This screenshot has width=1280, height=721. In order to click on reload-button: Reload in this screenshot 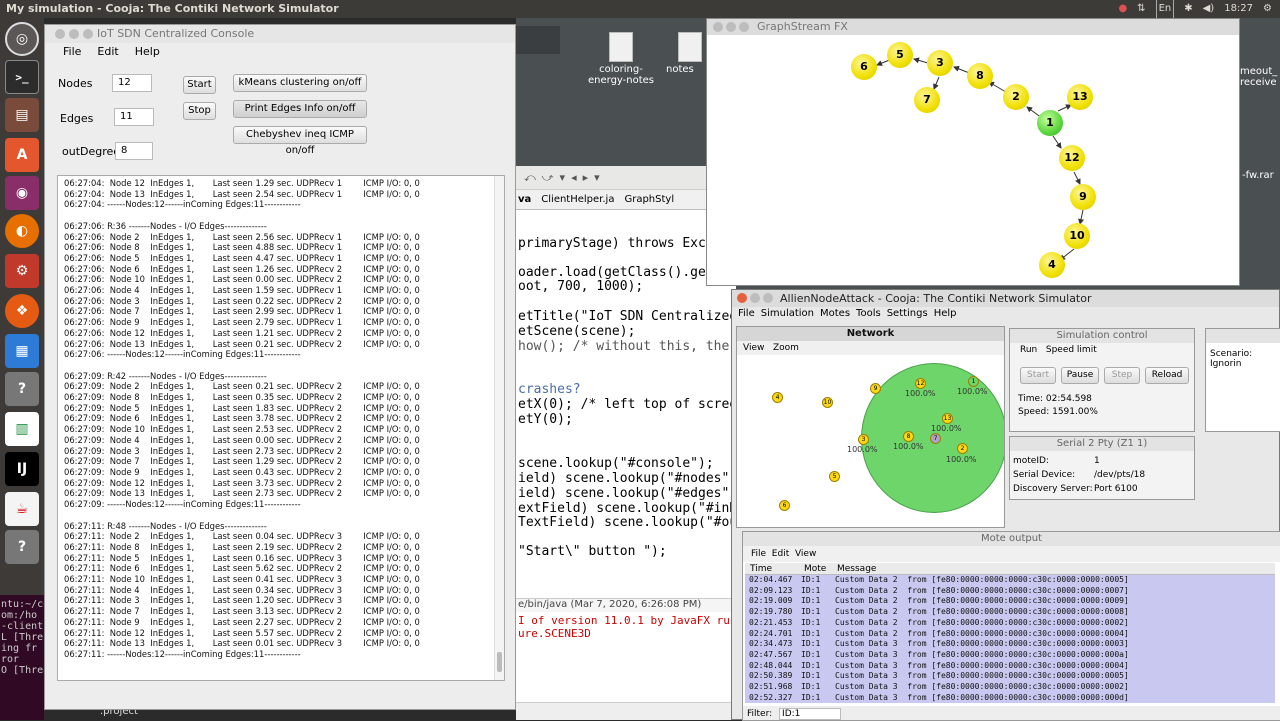, I will do `click(1167, 375)`.